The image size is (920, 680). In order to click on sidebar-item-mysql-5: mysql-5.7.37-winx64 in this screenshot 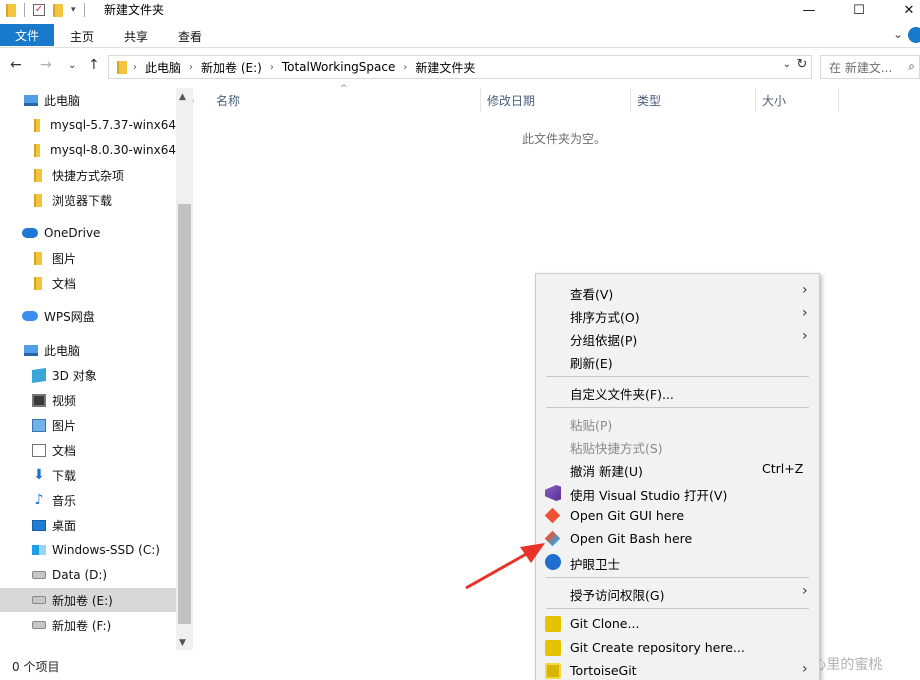, I will do `click(105, 125)`.